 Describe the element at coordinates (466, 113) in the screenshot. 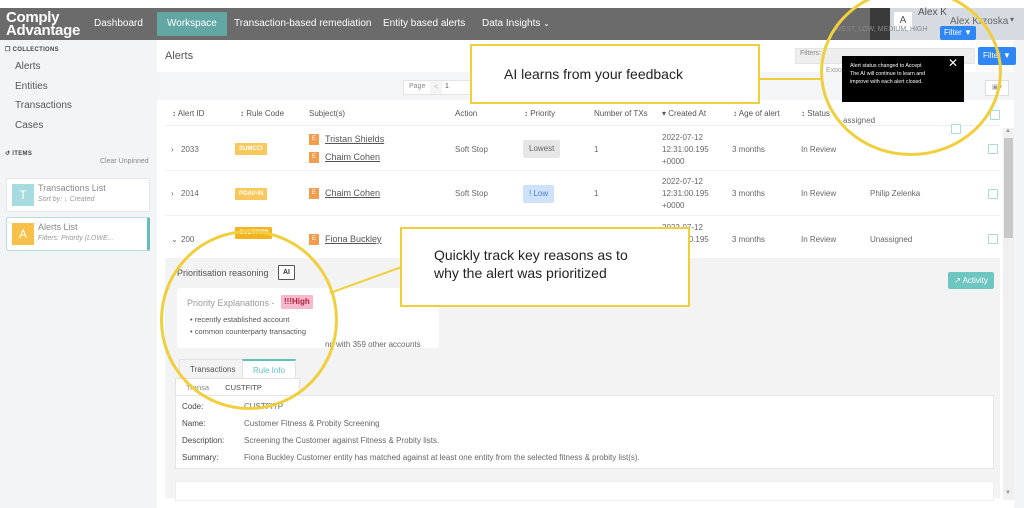

I see `col-action: Action` at that location.